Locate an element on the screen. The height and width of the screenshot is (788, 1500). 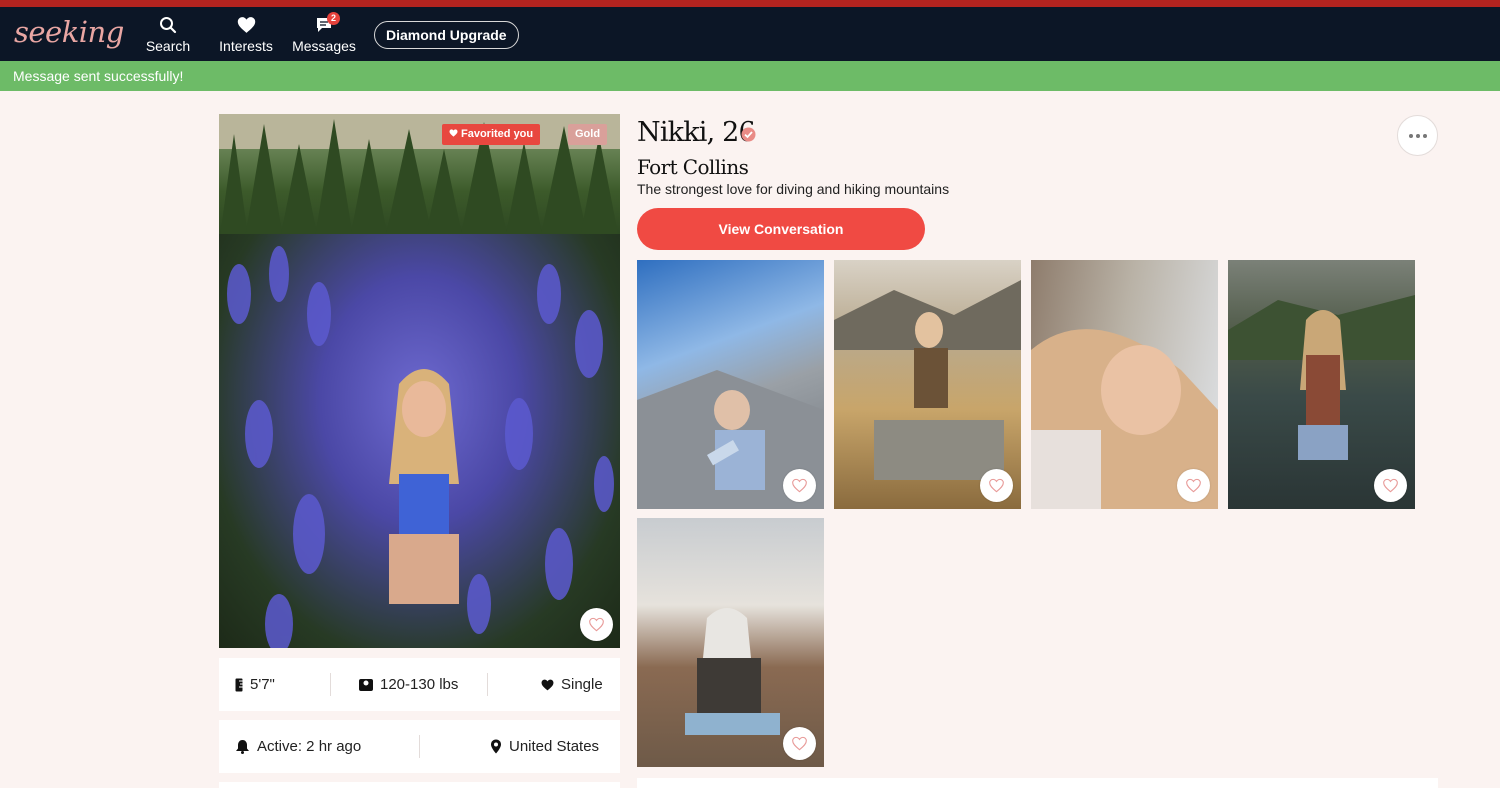
profile-name-age: Nikki, 26 is located at coordinates (696, 132).